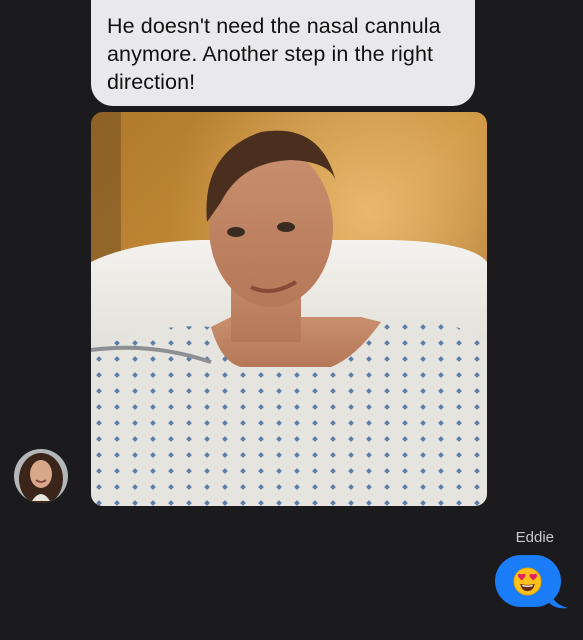 The image size is (583, 640). I want to click on outgoing-sender-name: Eddie, so click(534, 537).